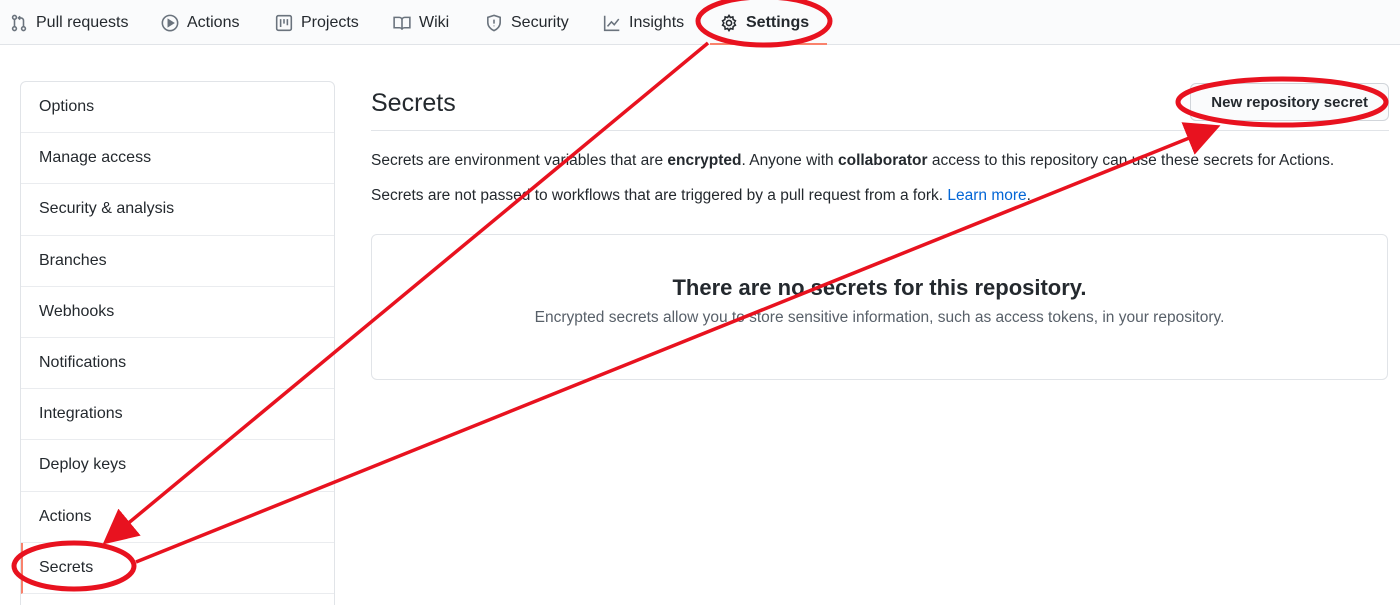 This screenshot has height=605, width=1400. Describe the element at coordinates (540, 22) in the screenshot. I see `tab-label: Security` at that location.